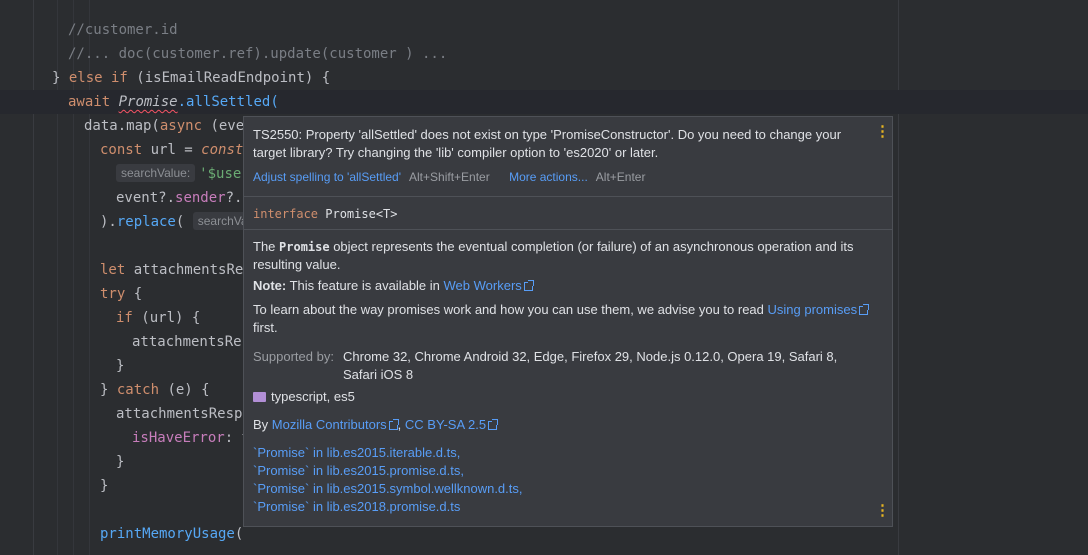 The width and height of the screenshot is (1088, 555). Describe the element at coordinates (122, 126) in the screenshot. I see `code-token: data.map(` at that location.